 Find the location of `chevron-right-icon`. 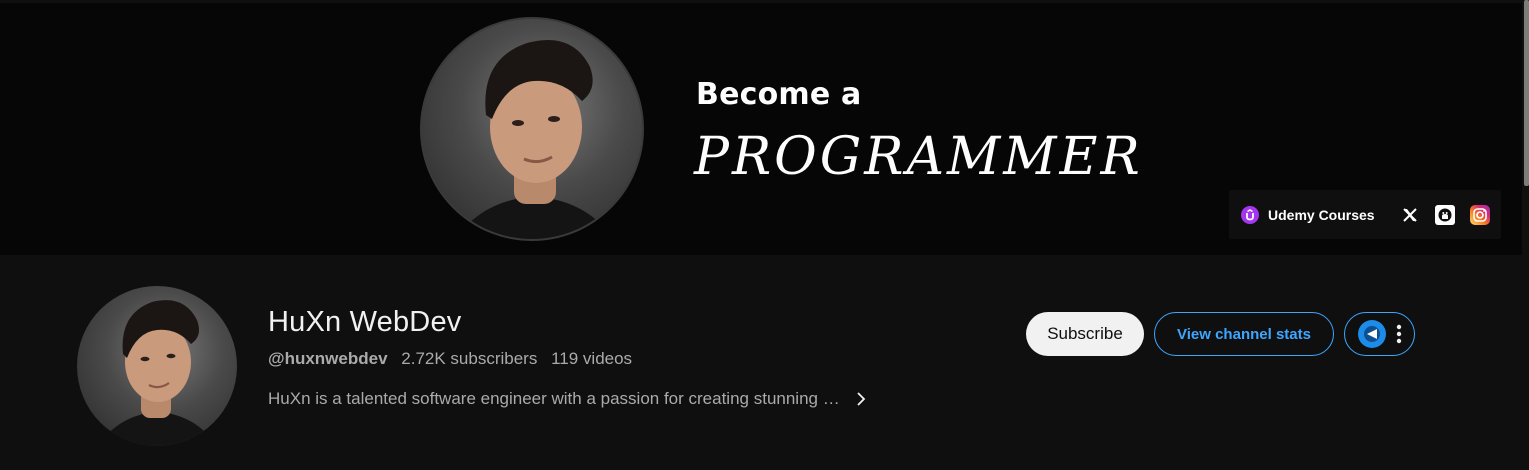

chevron-right-icon is located at coordinates (861, 399).